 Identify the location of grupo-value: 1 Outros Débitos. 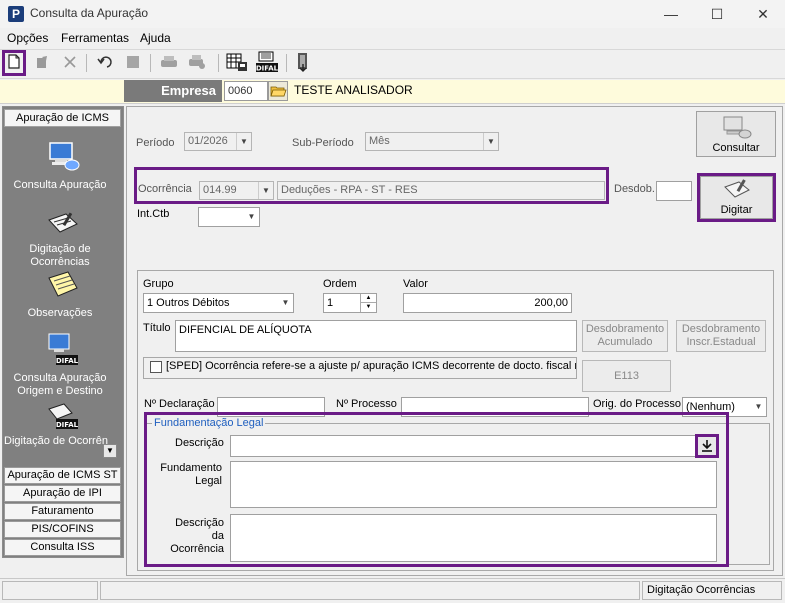
(188, 303).